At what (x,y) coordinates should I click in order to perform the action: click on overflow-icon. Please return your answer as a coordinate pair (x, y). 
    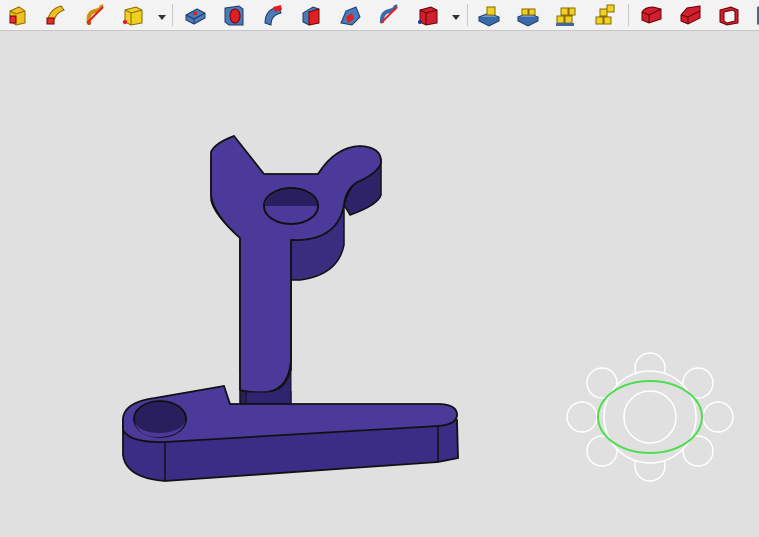
    Looking at the image, I should click on (755, 15).